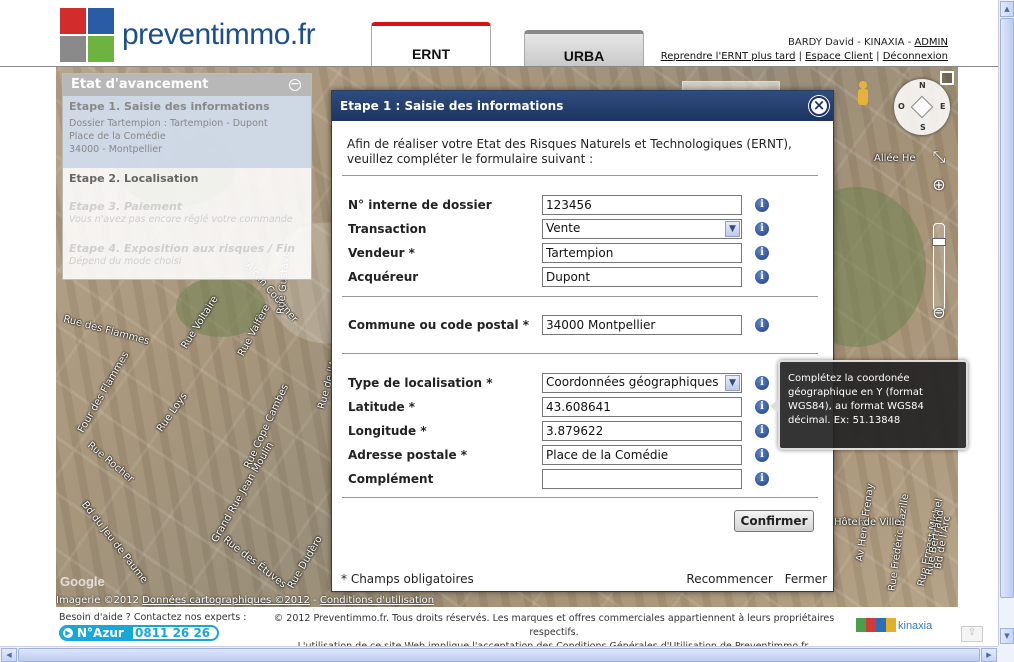 This screenshot has width=1014, height=662. I want to click on tab-urba: URBA, so click(584, 48).